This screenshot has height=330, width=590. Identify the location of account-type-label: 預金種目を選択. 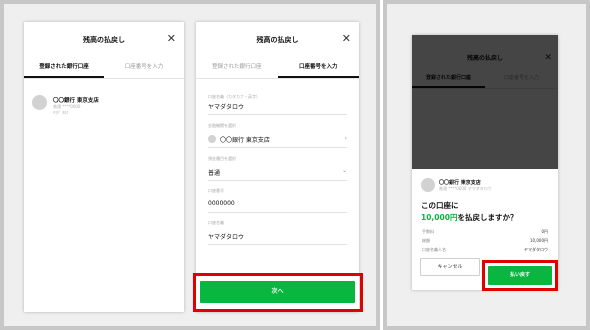
(222, 158).